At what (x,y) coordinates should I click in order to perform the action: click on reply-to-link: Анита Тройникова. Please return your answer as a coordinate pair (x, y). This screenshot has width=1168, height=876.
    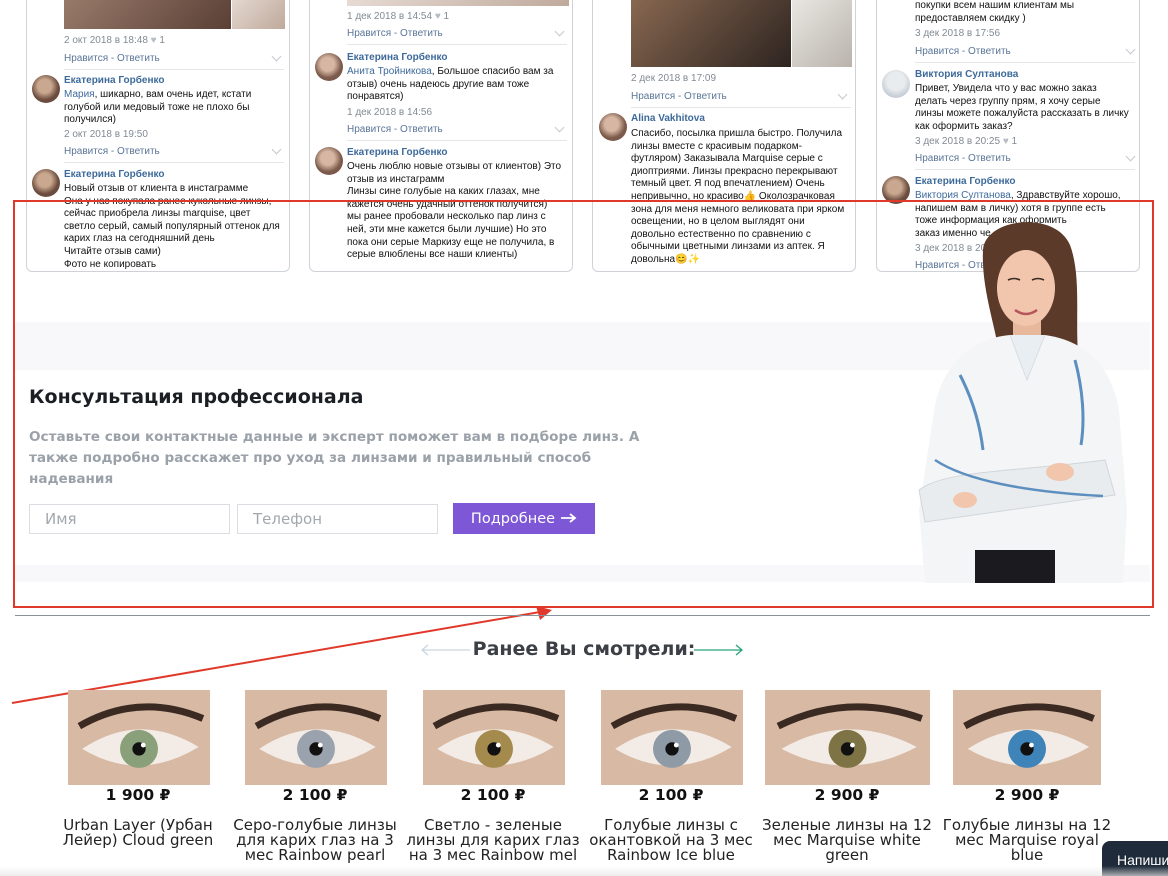
    Looking at the image, I should click on (389, 71).